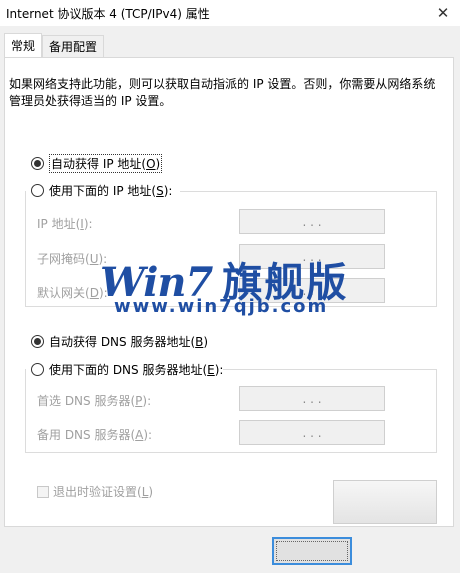  What do you see at coordinates (106, 163) in the screenshot?
I see `auto-ip-radio-label: 自动获得 IP 地址(O)` at bounding box center [106, 163].